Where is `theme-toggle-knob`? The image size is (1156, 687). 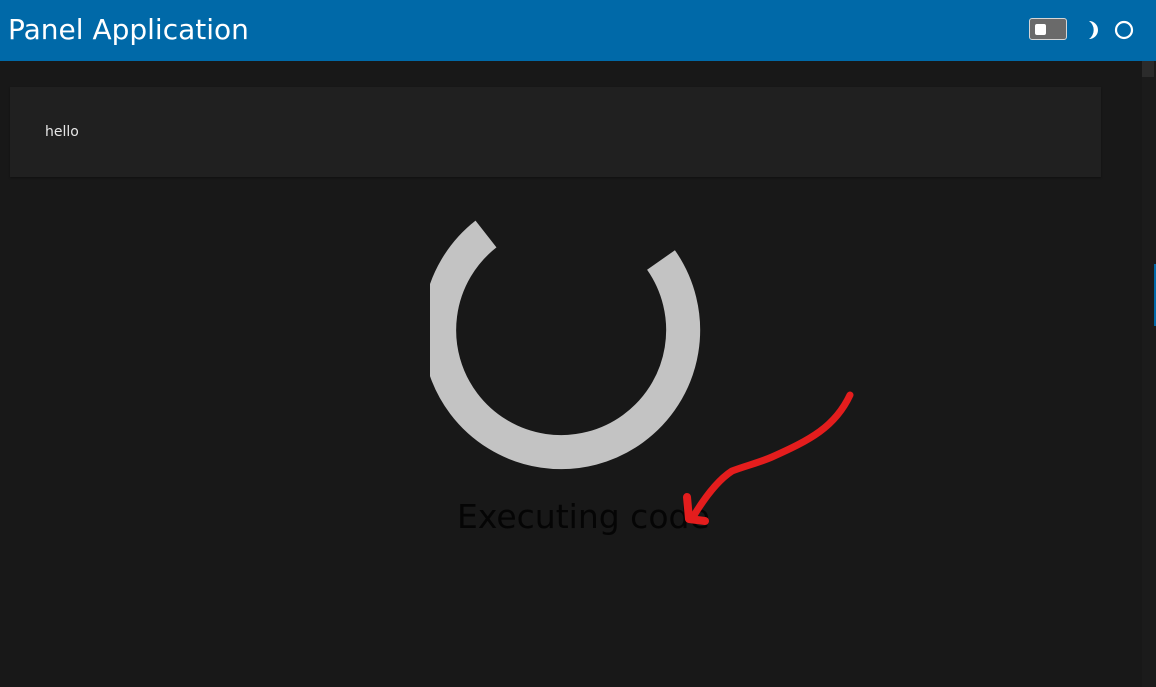
theme-toggle-knob is located at coordinates (1040, 29).